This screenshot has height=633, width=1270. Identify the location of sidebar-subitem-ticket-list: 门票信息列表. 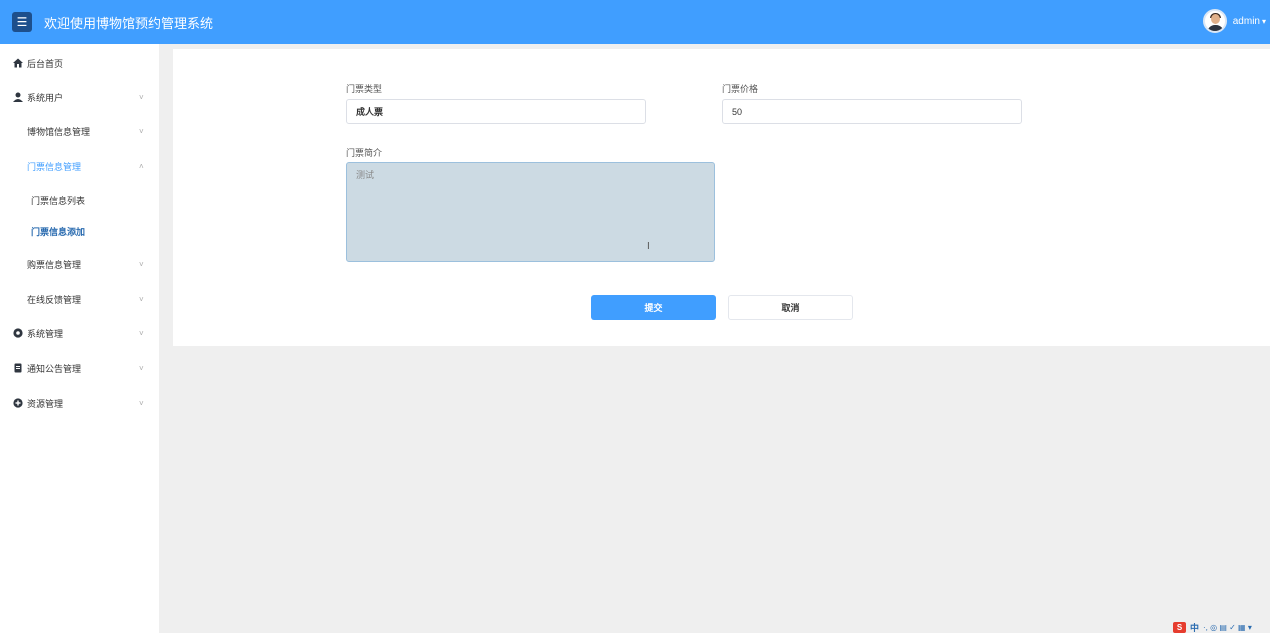
(79, 200).